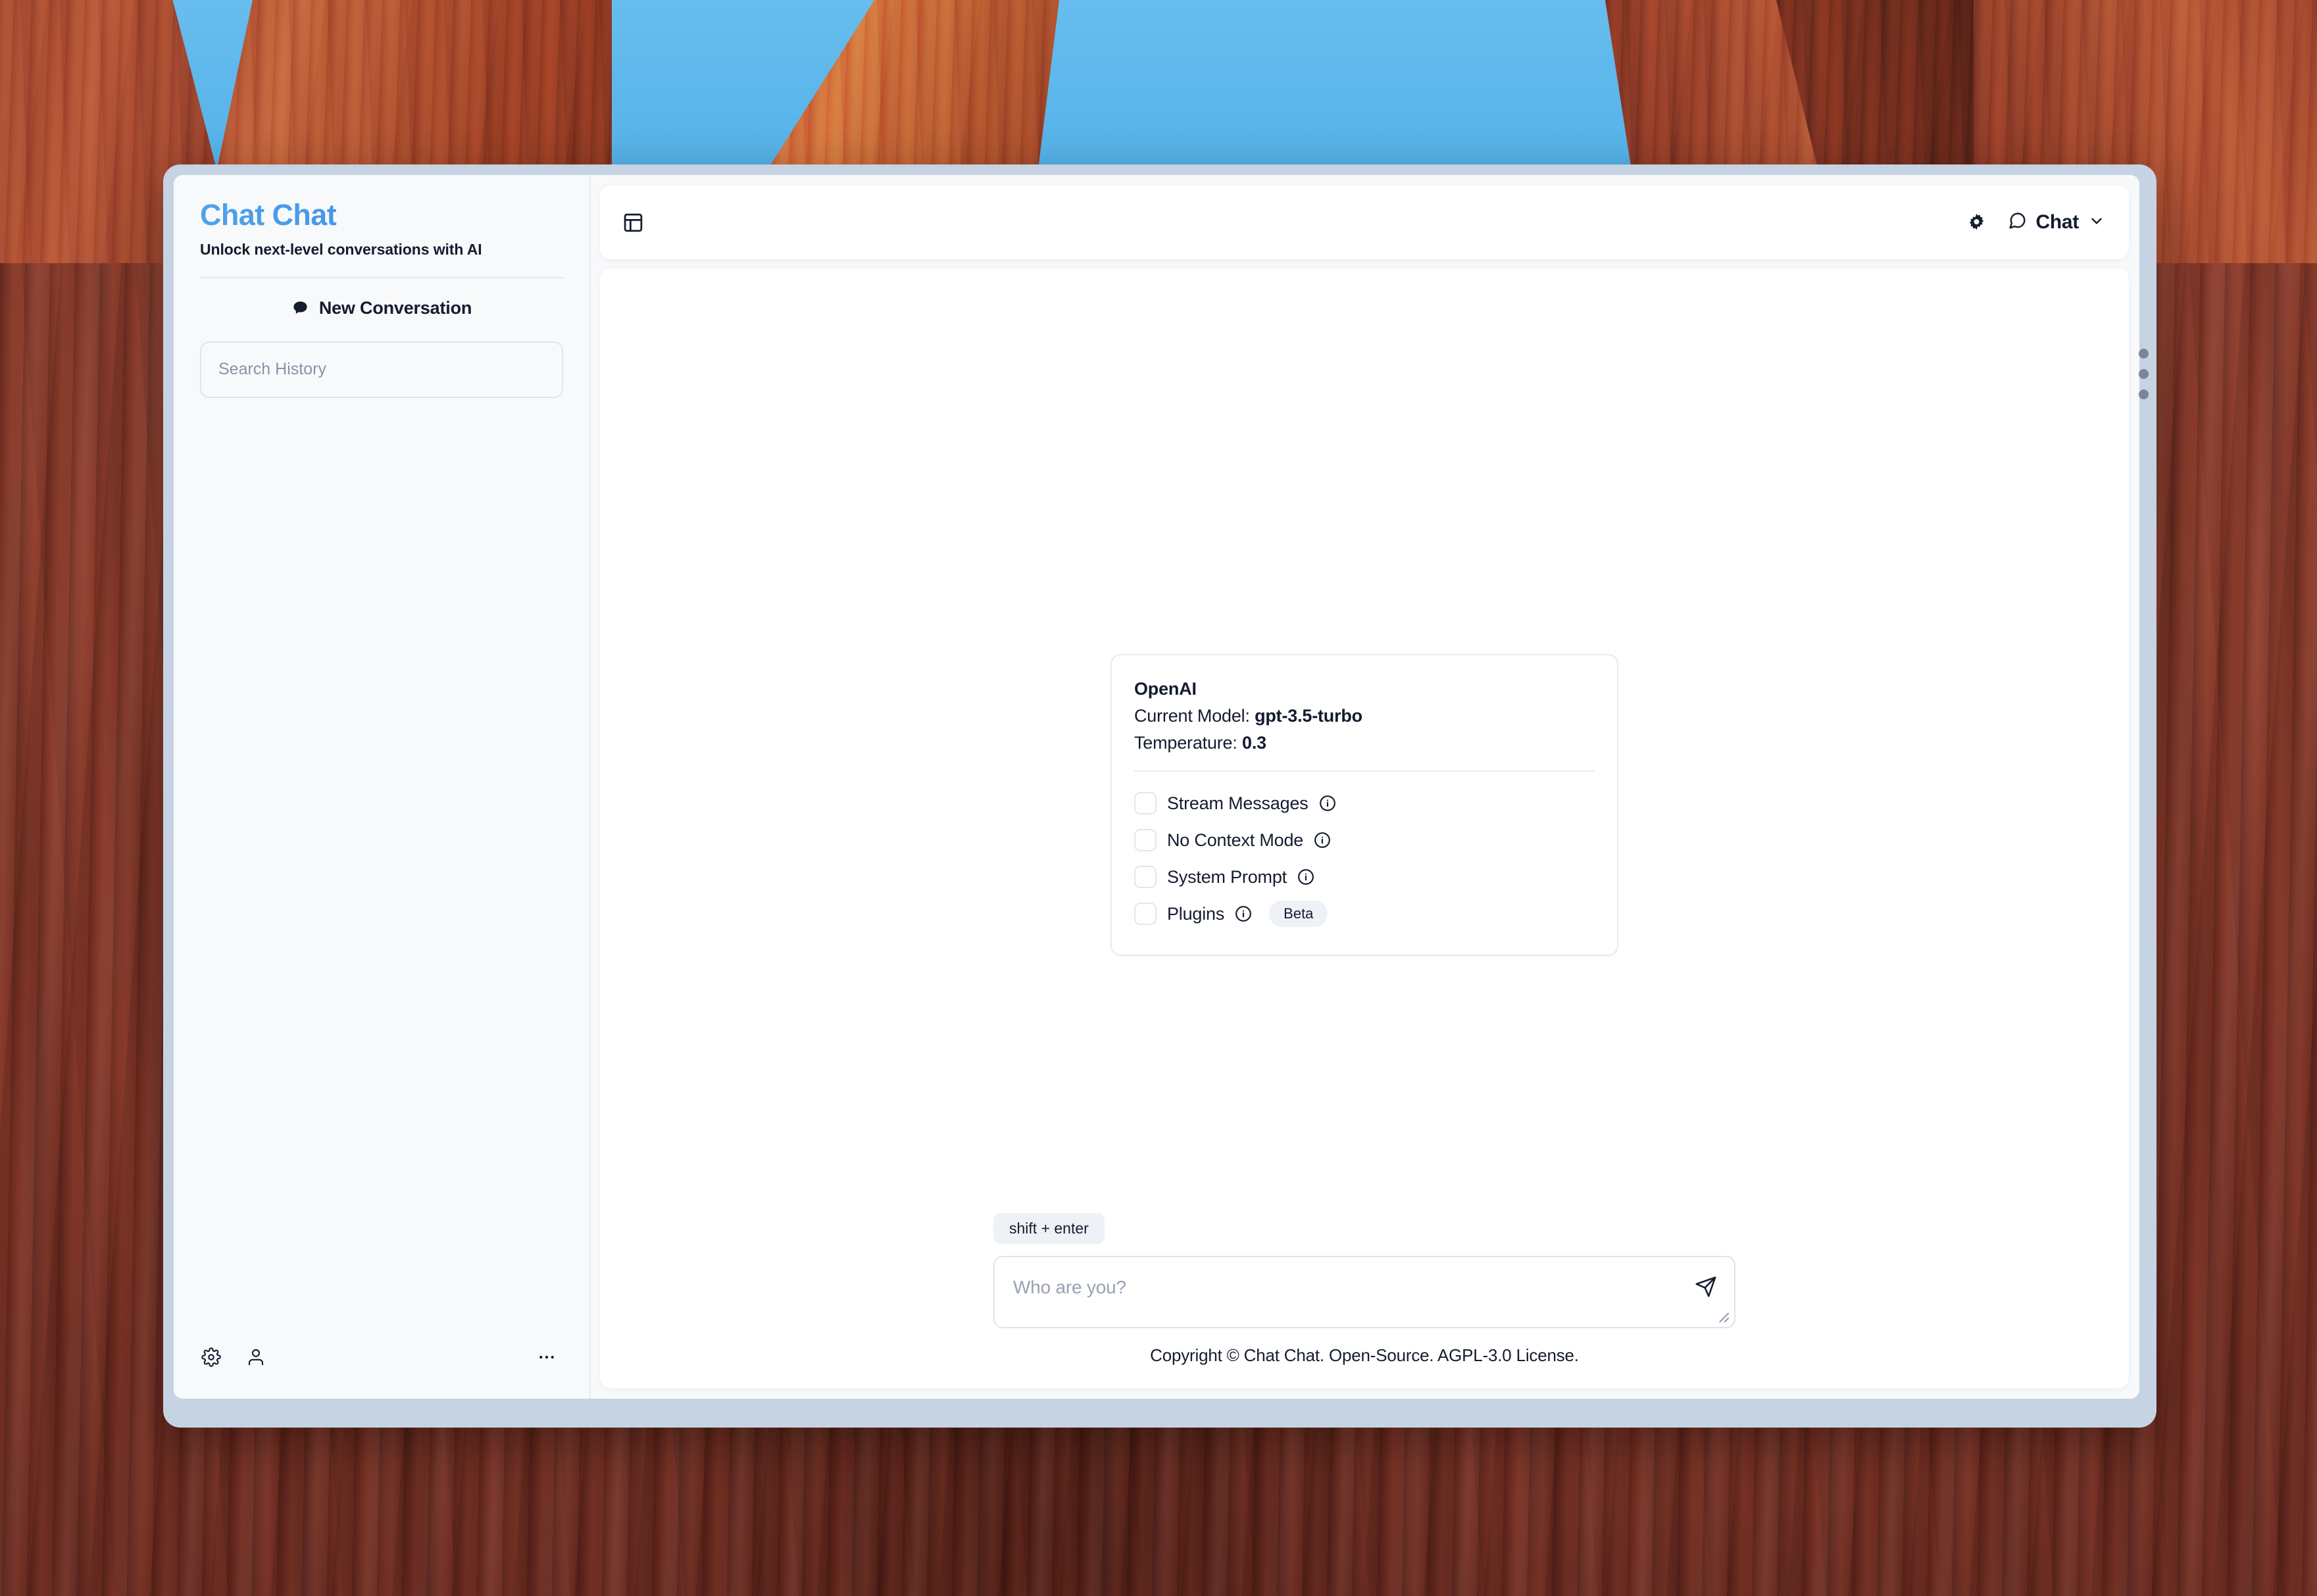 Image resolution: width=2317 pixels, height=1596 pixels. What do you see at coordinates (1254, 743) in the screenshot?
I see `temperature-value: 0.3` at bounding box center [1254, 743].